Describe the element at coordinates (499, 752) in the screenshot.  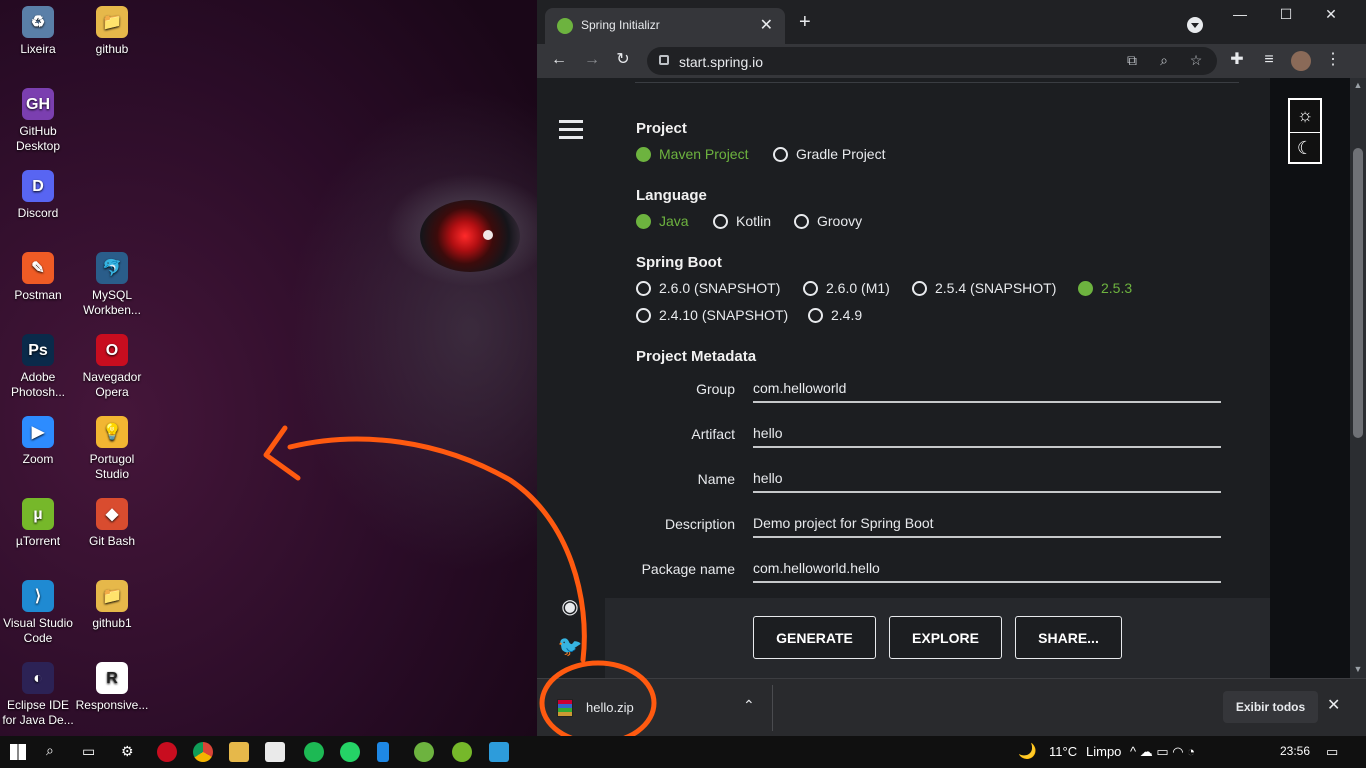
I see `taskbar-photos-icon` at that location.